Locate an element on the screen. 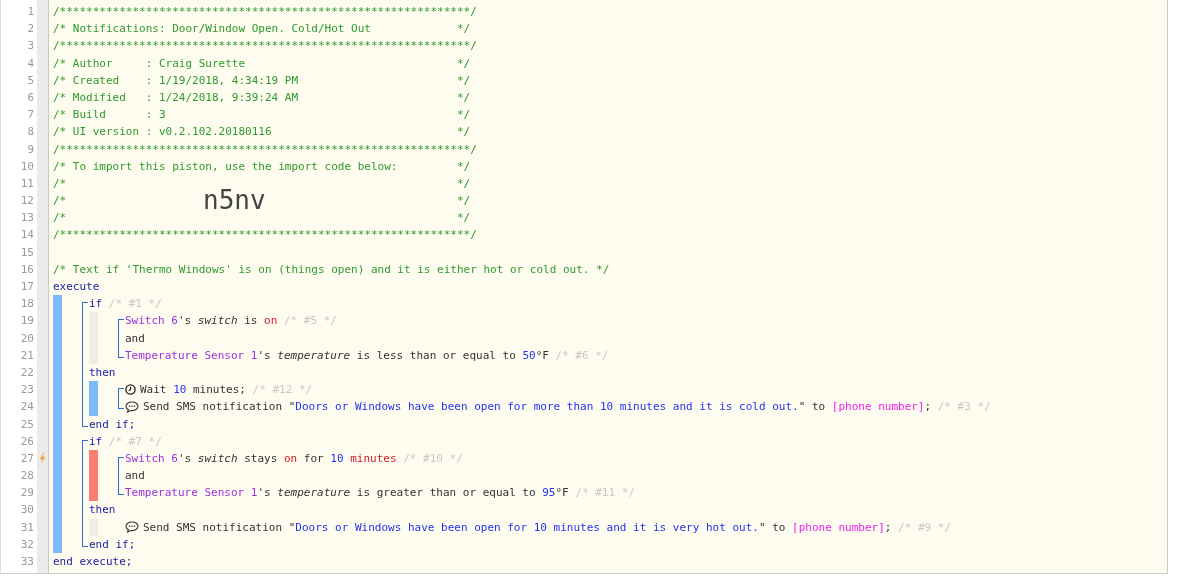 The width and height of the screenshot is (1178, 584). clock-icon is located at coordinates (130, 390).